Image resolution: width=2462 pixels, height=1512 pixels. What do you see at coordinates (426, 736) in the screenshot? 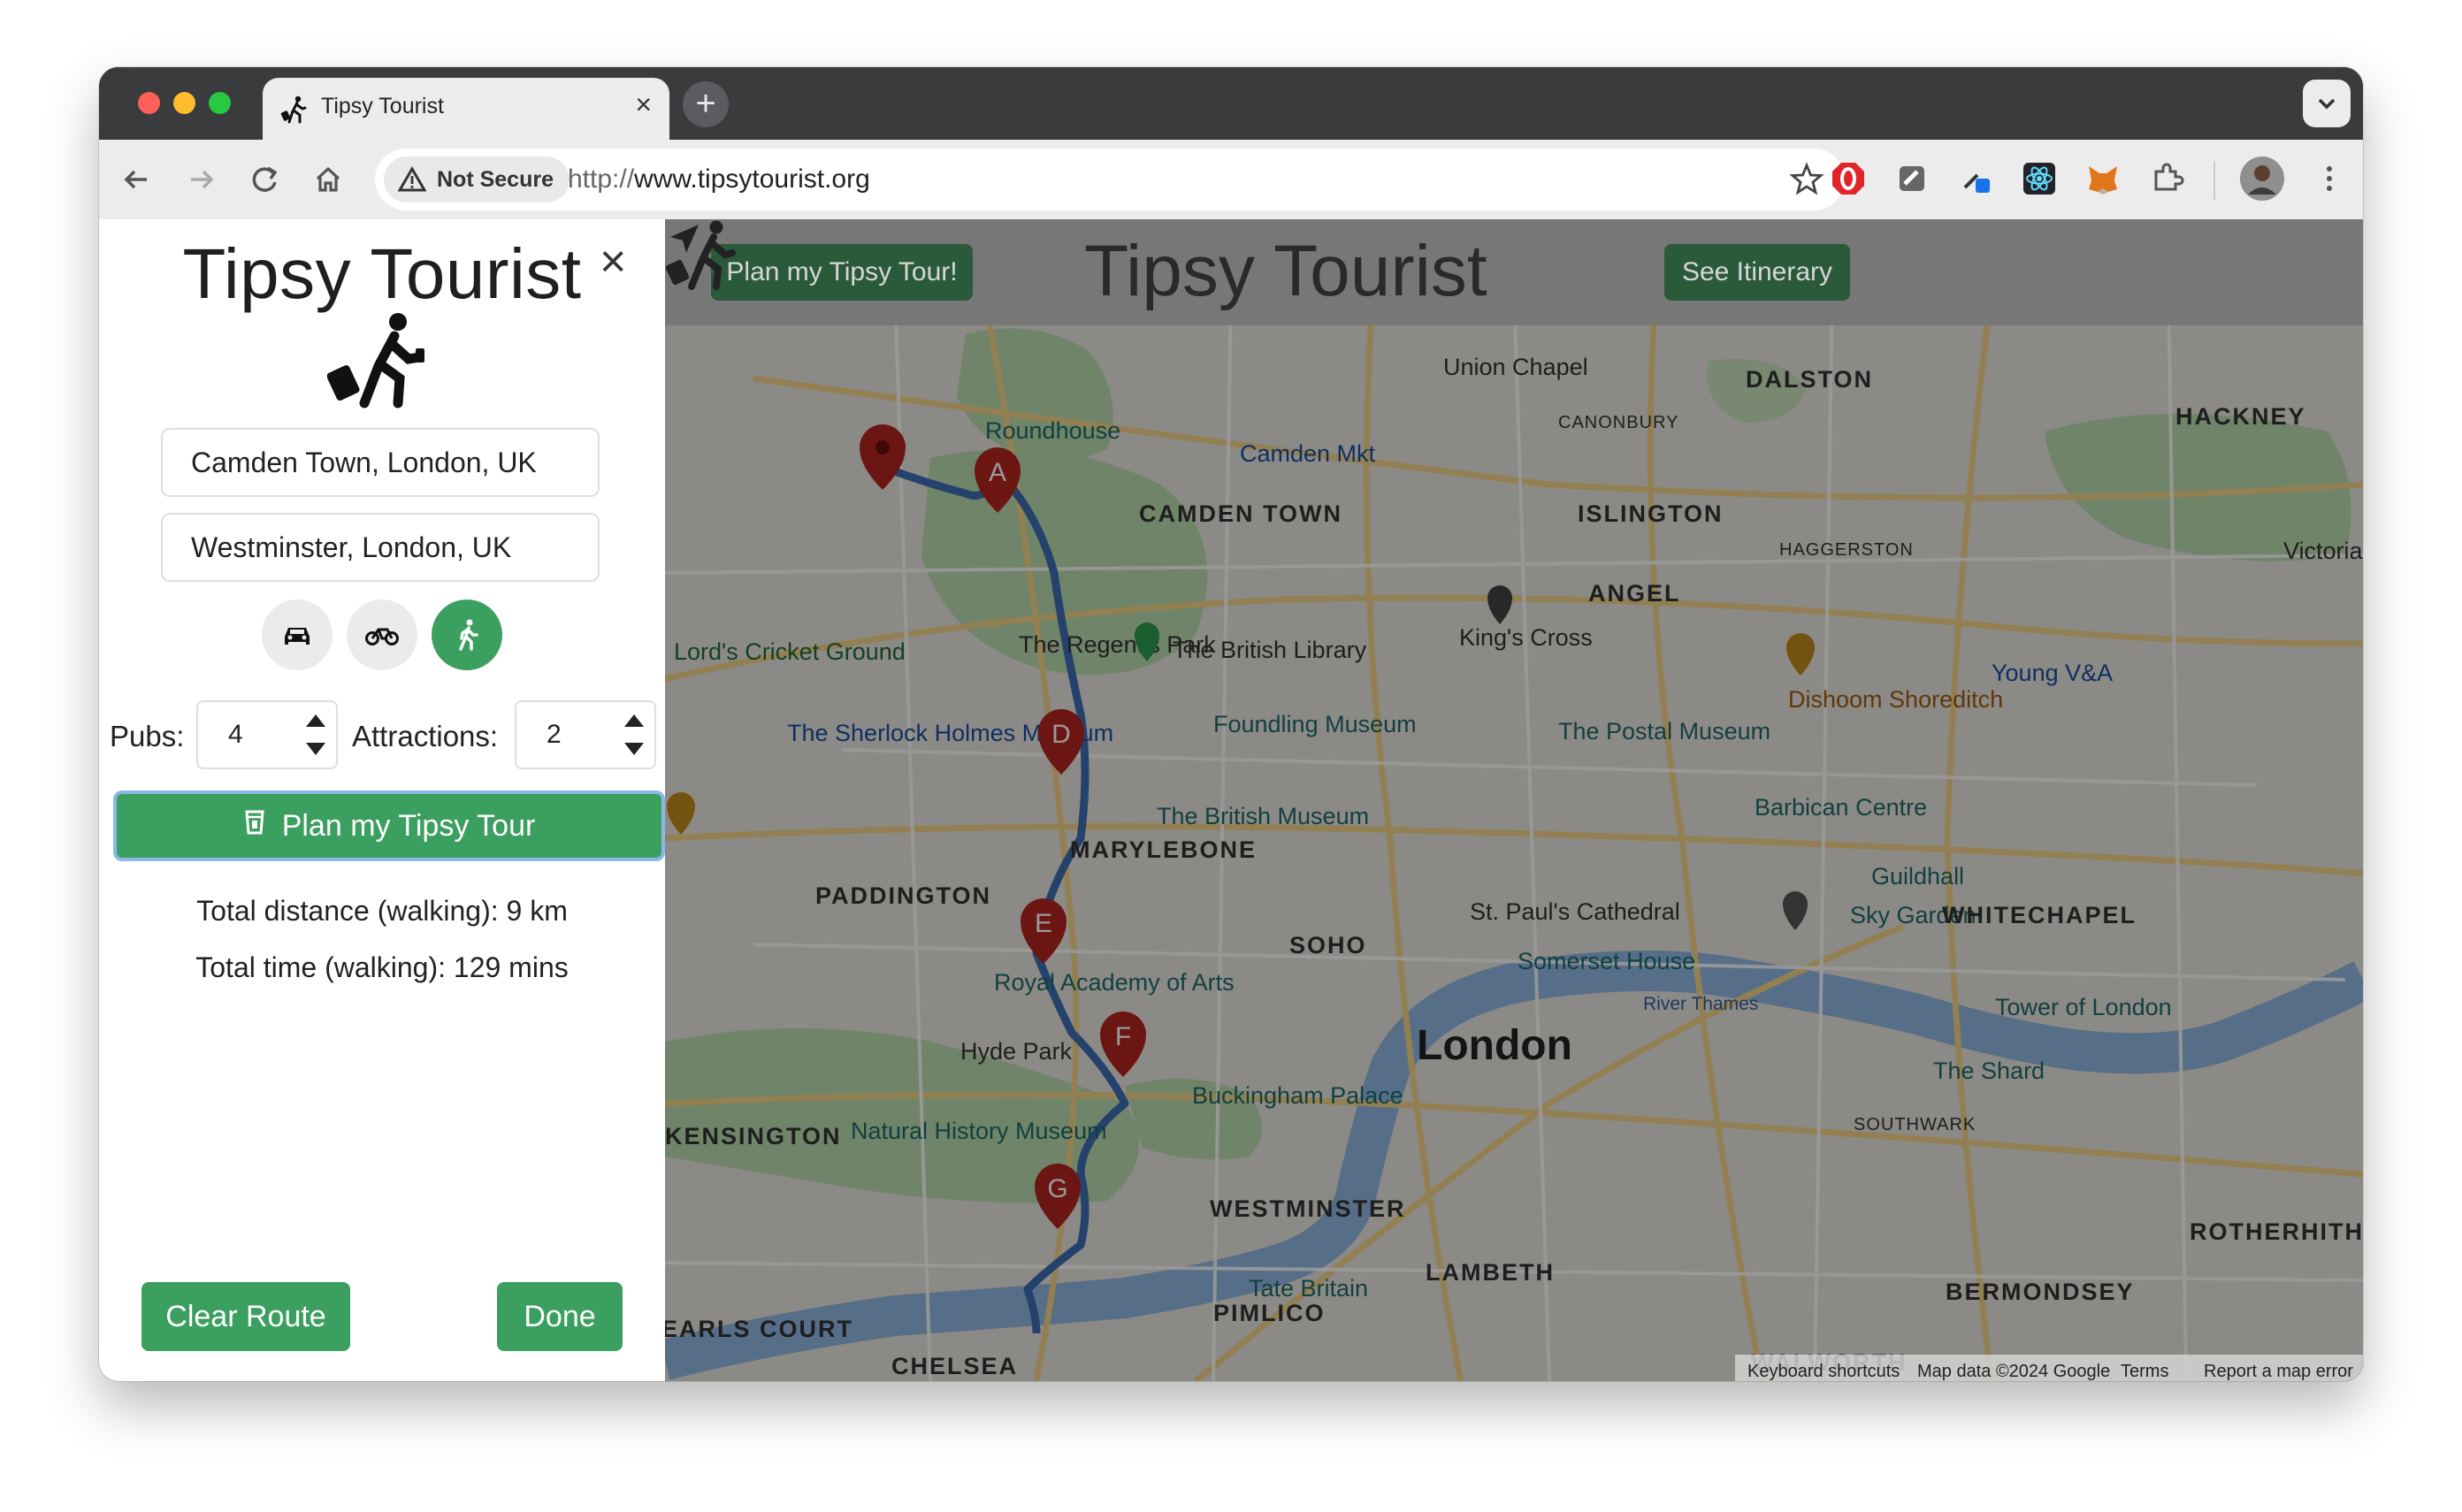
I see `attractions-label: Attractions:` at bounding box center [426, 736].